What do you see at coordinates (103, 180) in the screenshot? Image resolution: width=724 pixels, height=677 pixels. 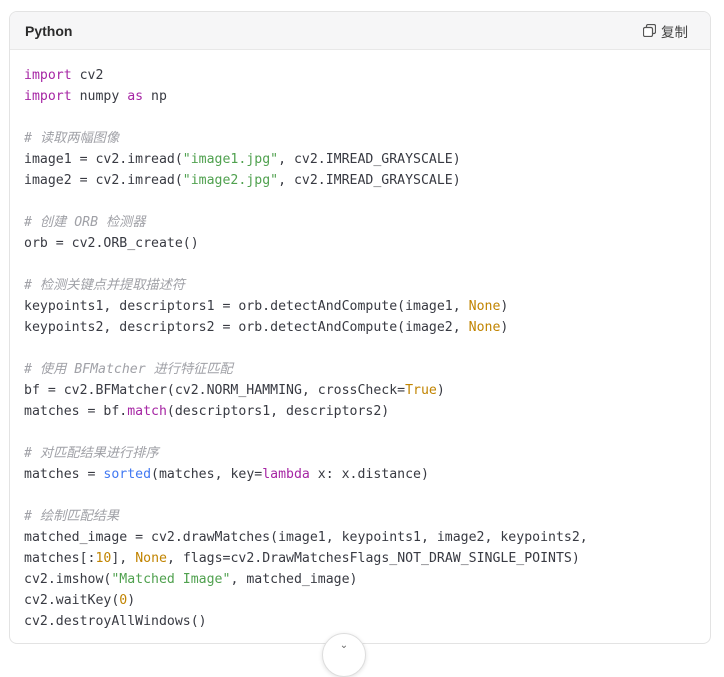 I see `code-token: image2 = cv2.imread(` at bounding box center [103, 180].